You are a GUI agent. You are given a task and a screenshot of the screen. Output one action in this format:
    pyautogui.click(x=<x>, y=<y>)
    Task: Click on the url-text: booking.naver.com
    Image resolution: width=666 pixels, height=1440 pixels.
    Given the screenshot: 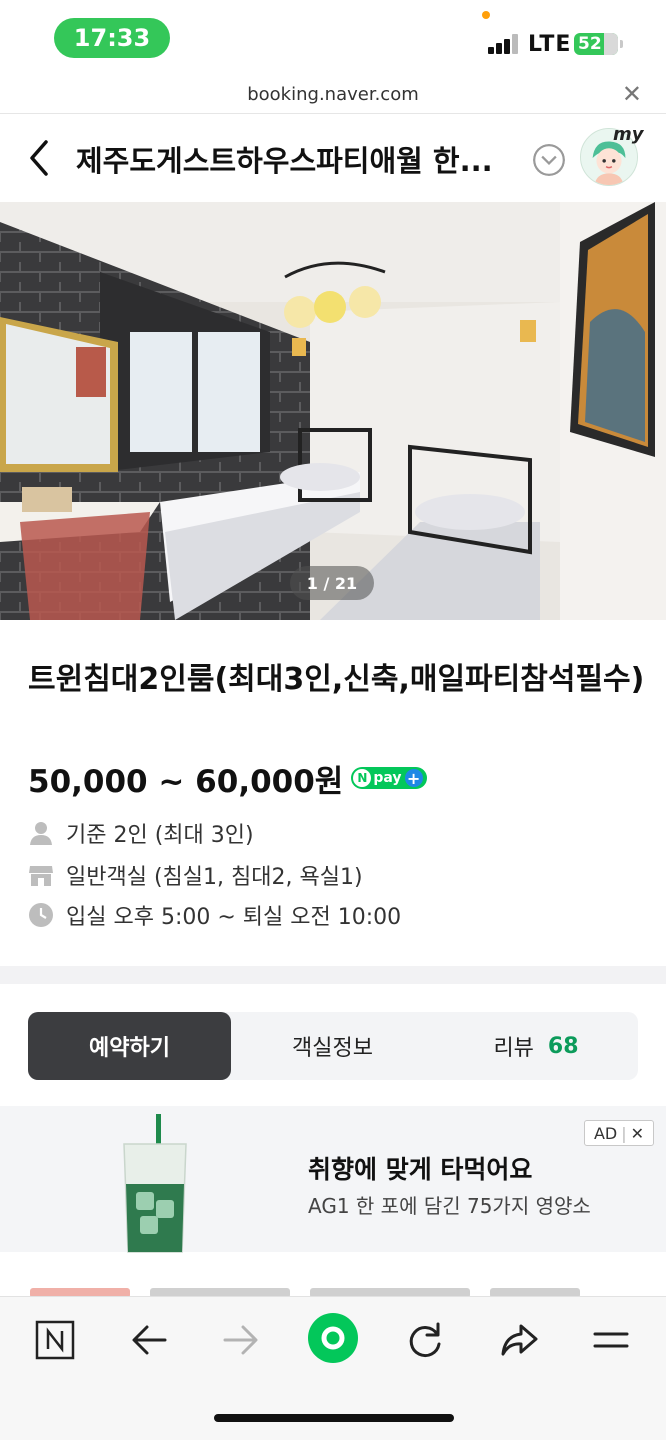 What is the action you would take?
    pyautogui.click(x=333, y=94)
    